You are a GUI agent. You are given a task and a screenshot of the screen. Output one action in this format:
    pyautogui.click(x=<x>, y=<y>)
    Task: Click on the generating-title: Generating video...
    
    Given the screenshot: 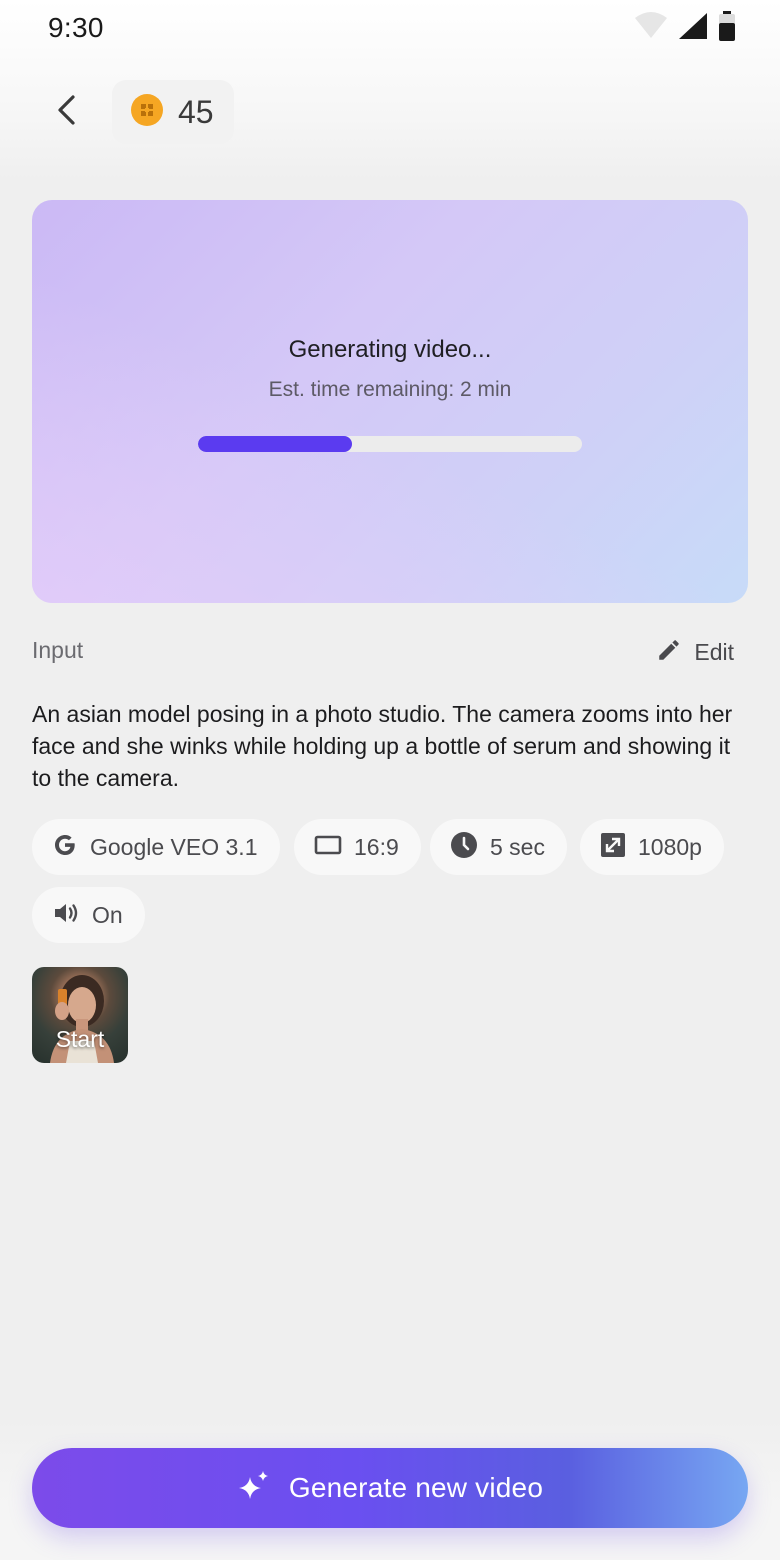 What is the action you would take?
    pyautogui.click(x=390, y=349)
    